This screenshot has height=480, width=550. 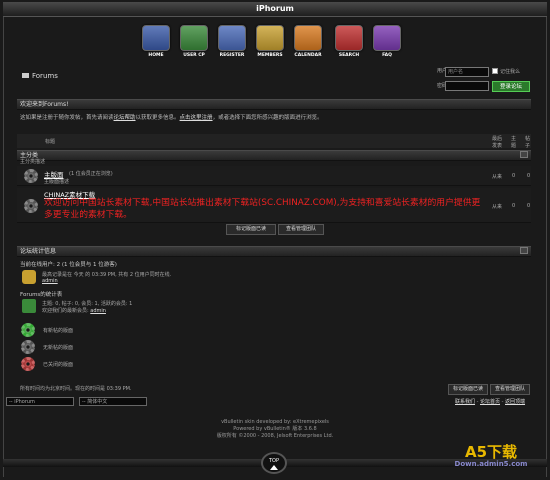 What do you see at coordinates (58, 365) in the screenshot?
I see `legend-closed: 已关闭的版面` at bounding box center [58, 365].